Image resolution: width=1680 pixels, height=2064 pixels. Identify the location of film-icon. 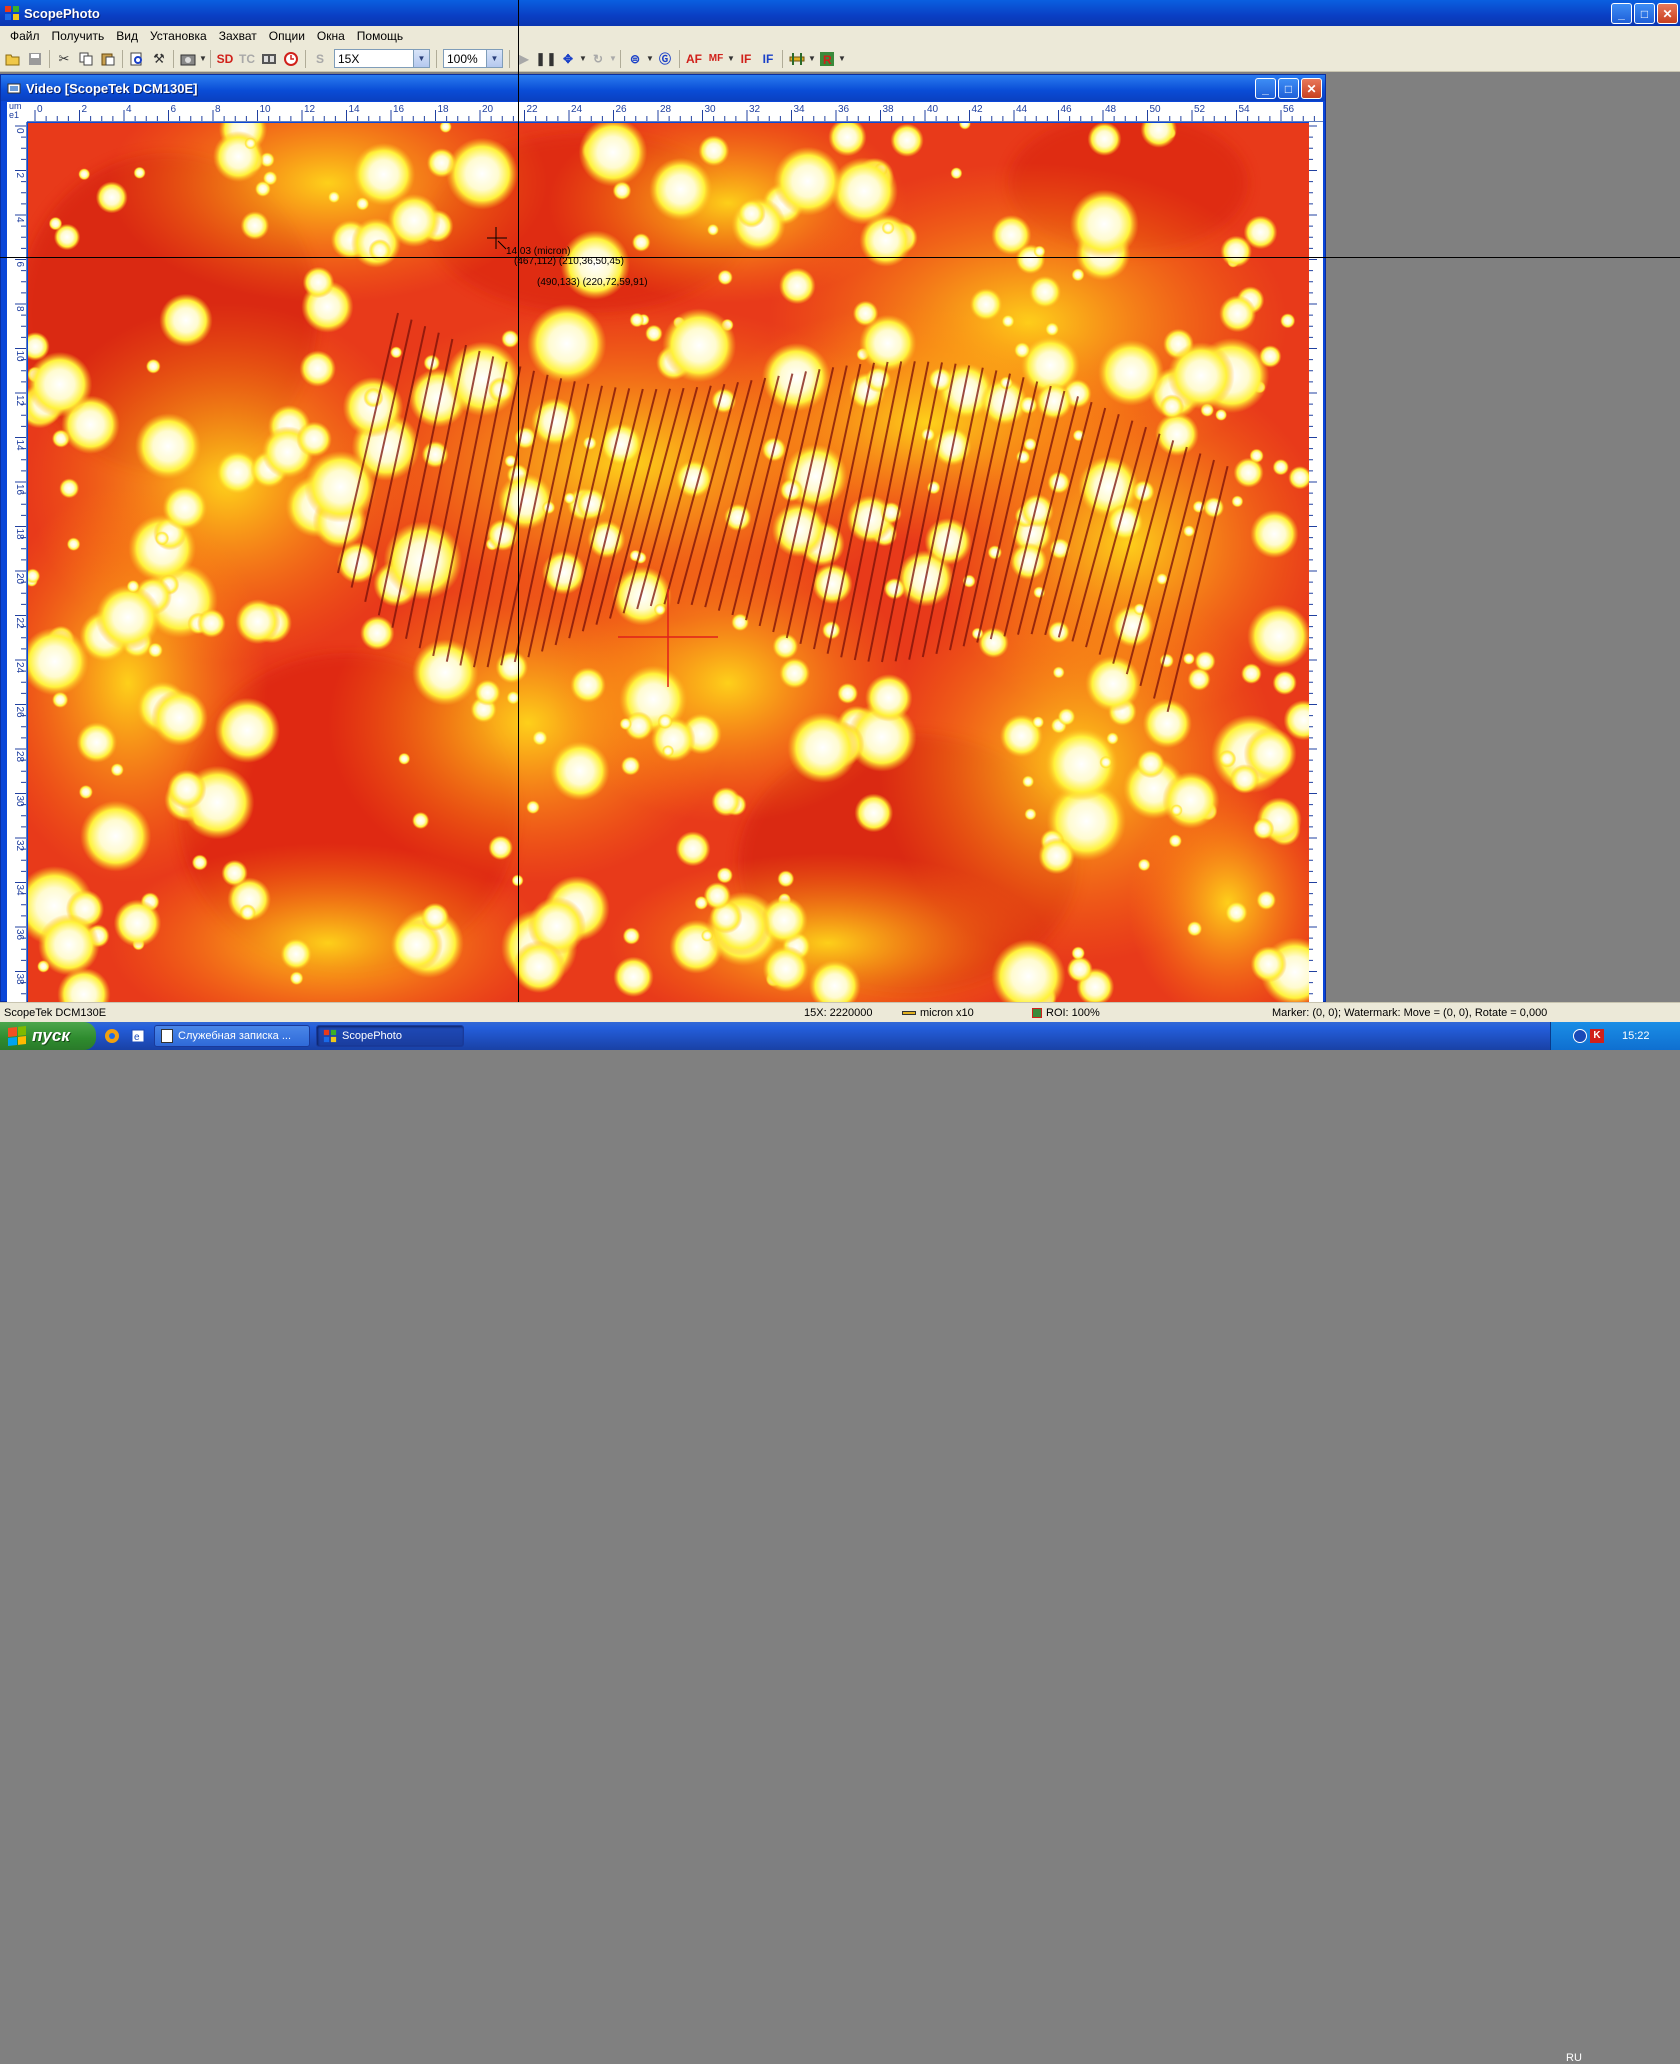
(269, 59).